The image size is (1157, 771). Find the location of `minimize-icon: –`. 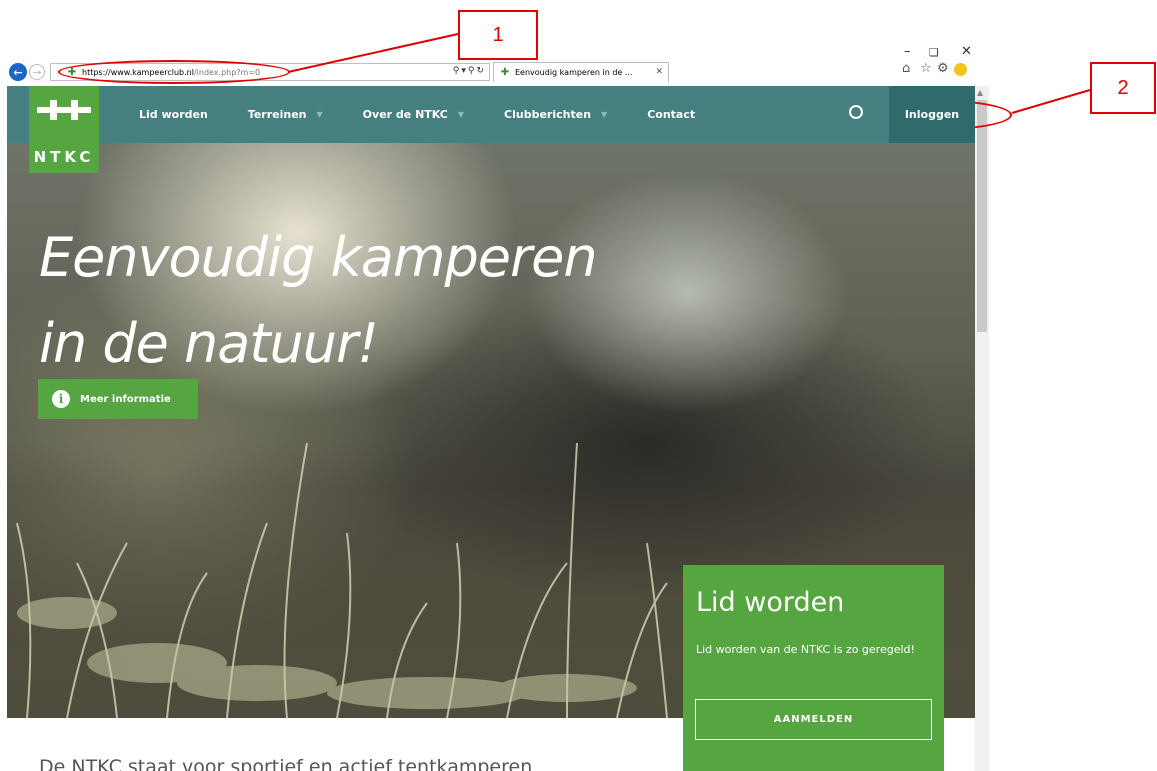

minimize-icon: – is located at coordinates (907, 51).